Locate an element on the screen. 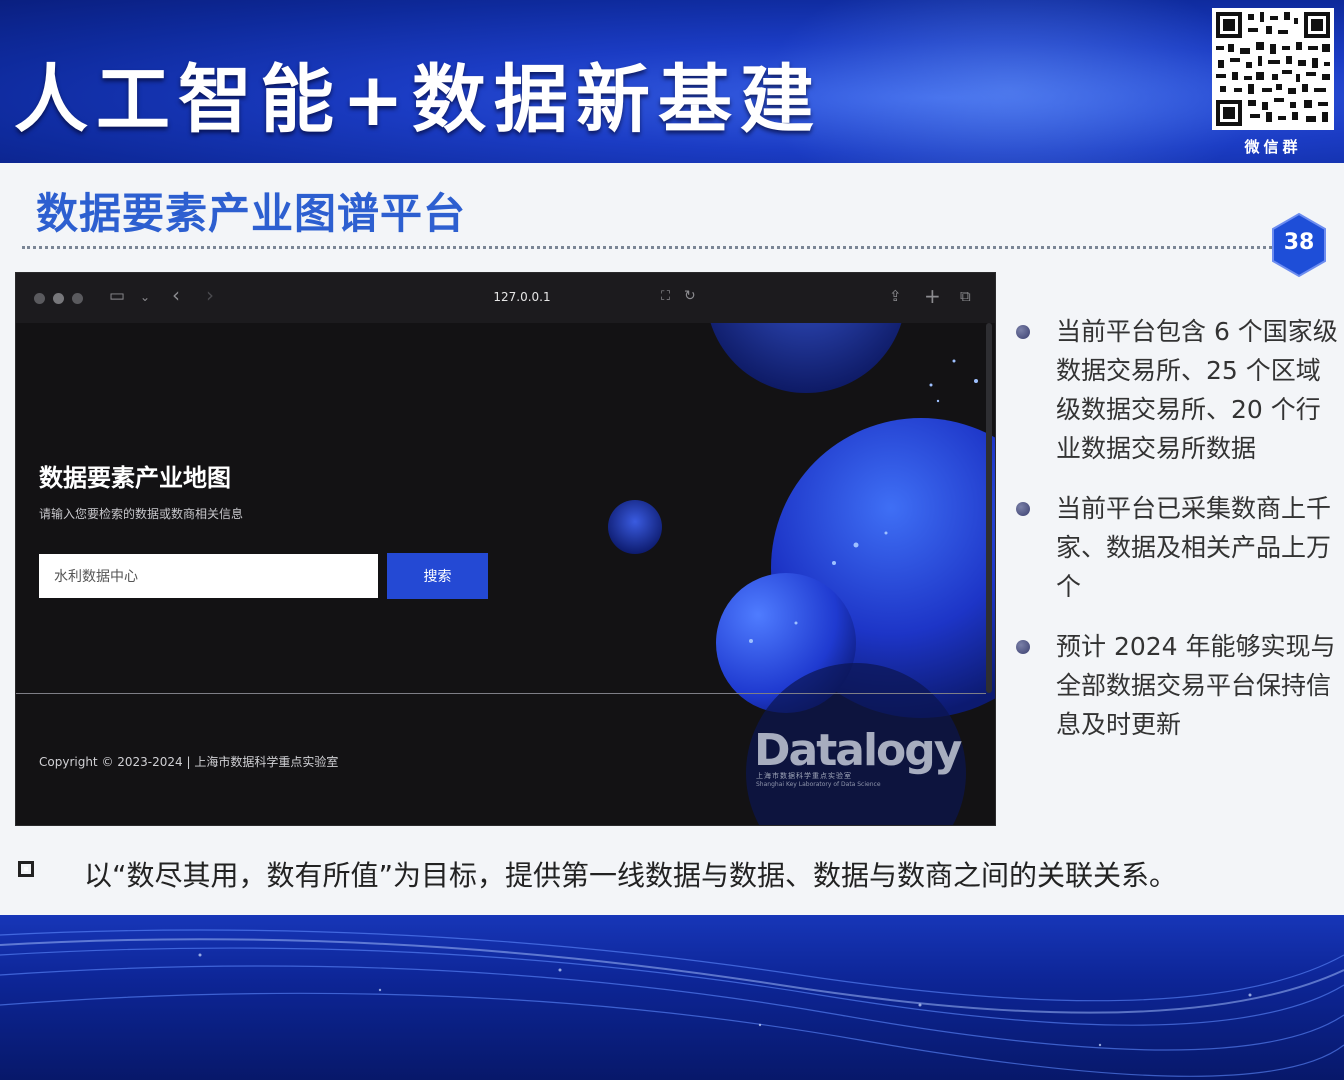 This screenshot has width=1344, height=1080. tab-overview-icon: ⧉ is located at coordinates (965, 296).